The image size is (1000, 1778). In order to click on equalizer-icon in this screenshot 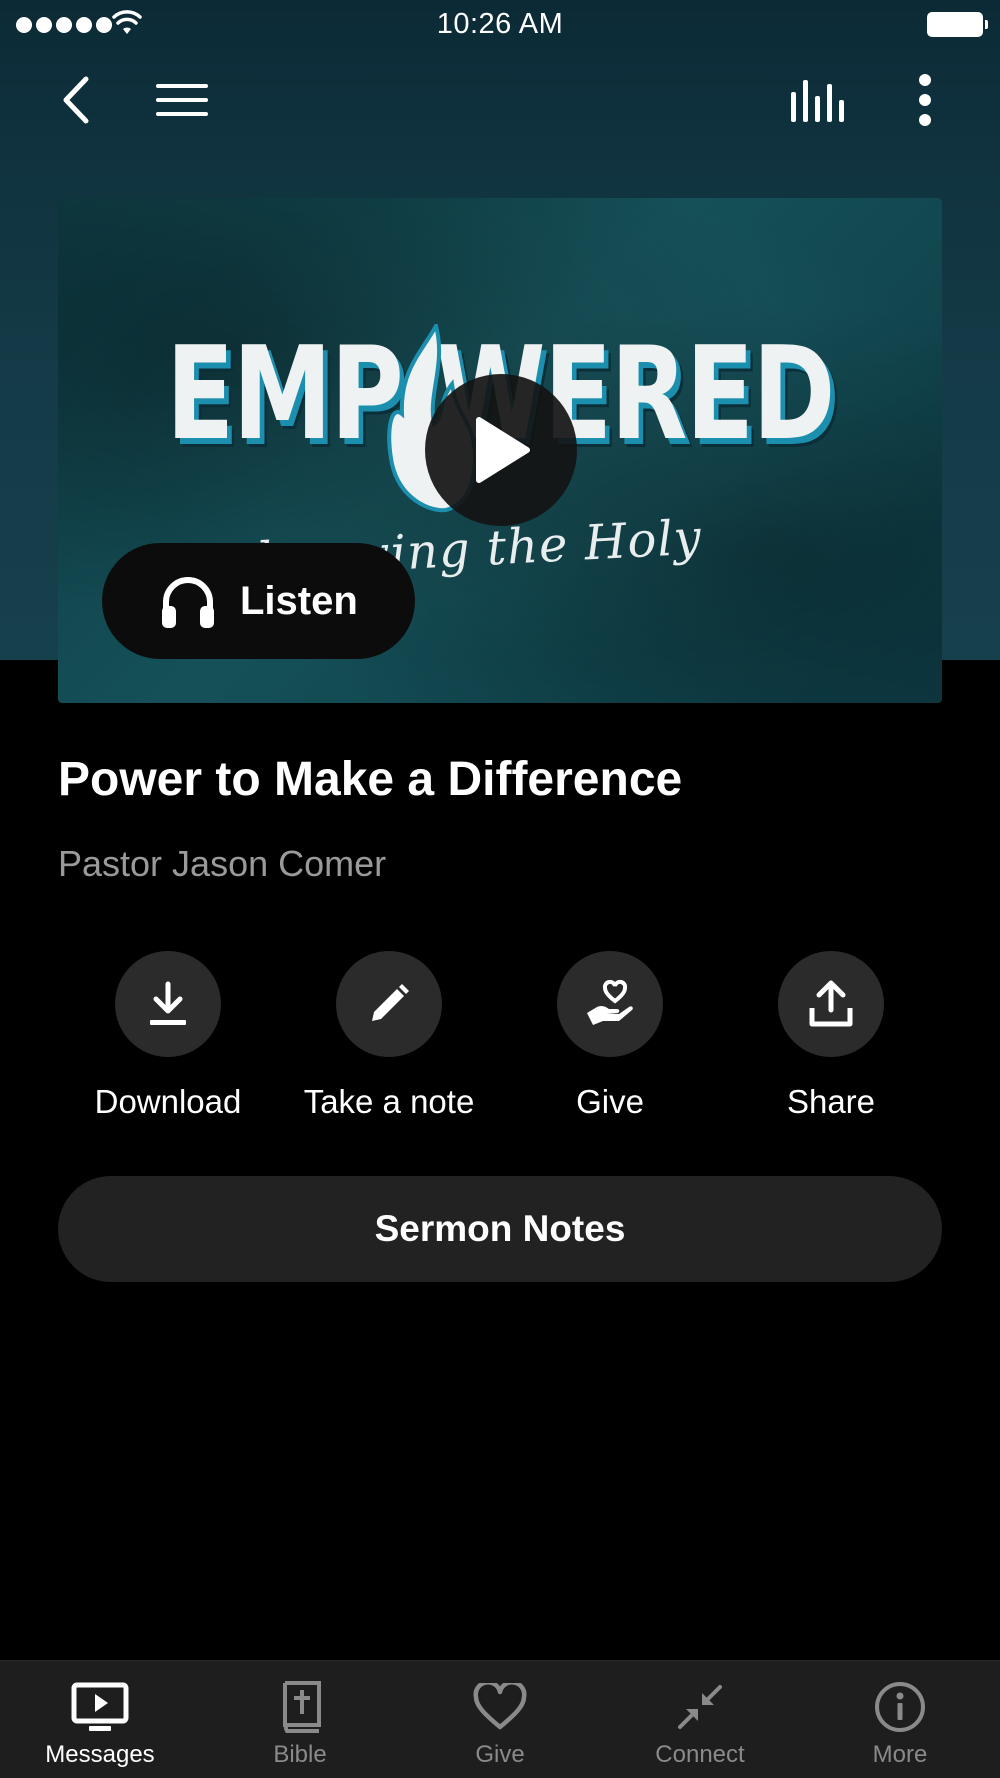, I will do `click(817, 101)`.